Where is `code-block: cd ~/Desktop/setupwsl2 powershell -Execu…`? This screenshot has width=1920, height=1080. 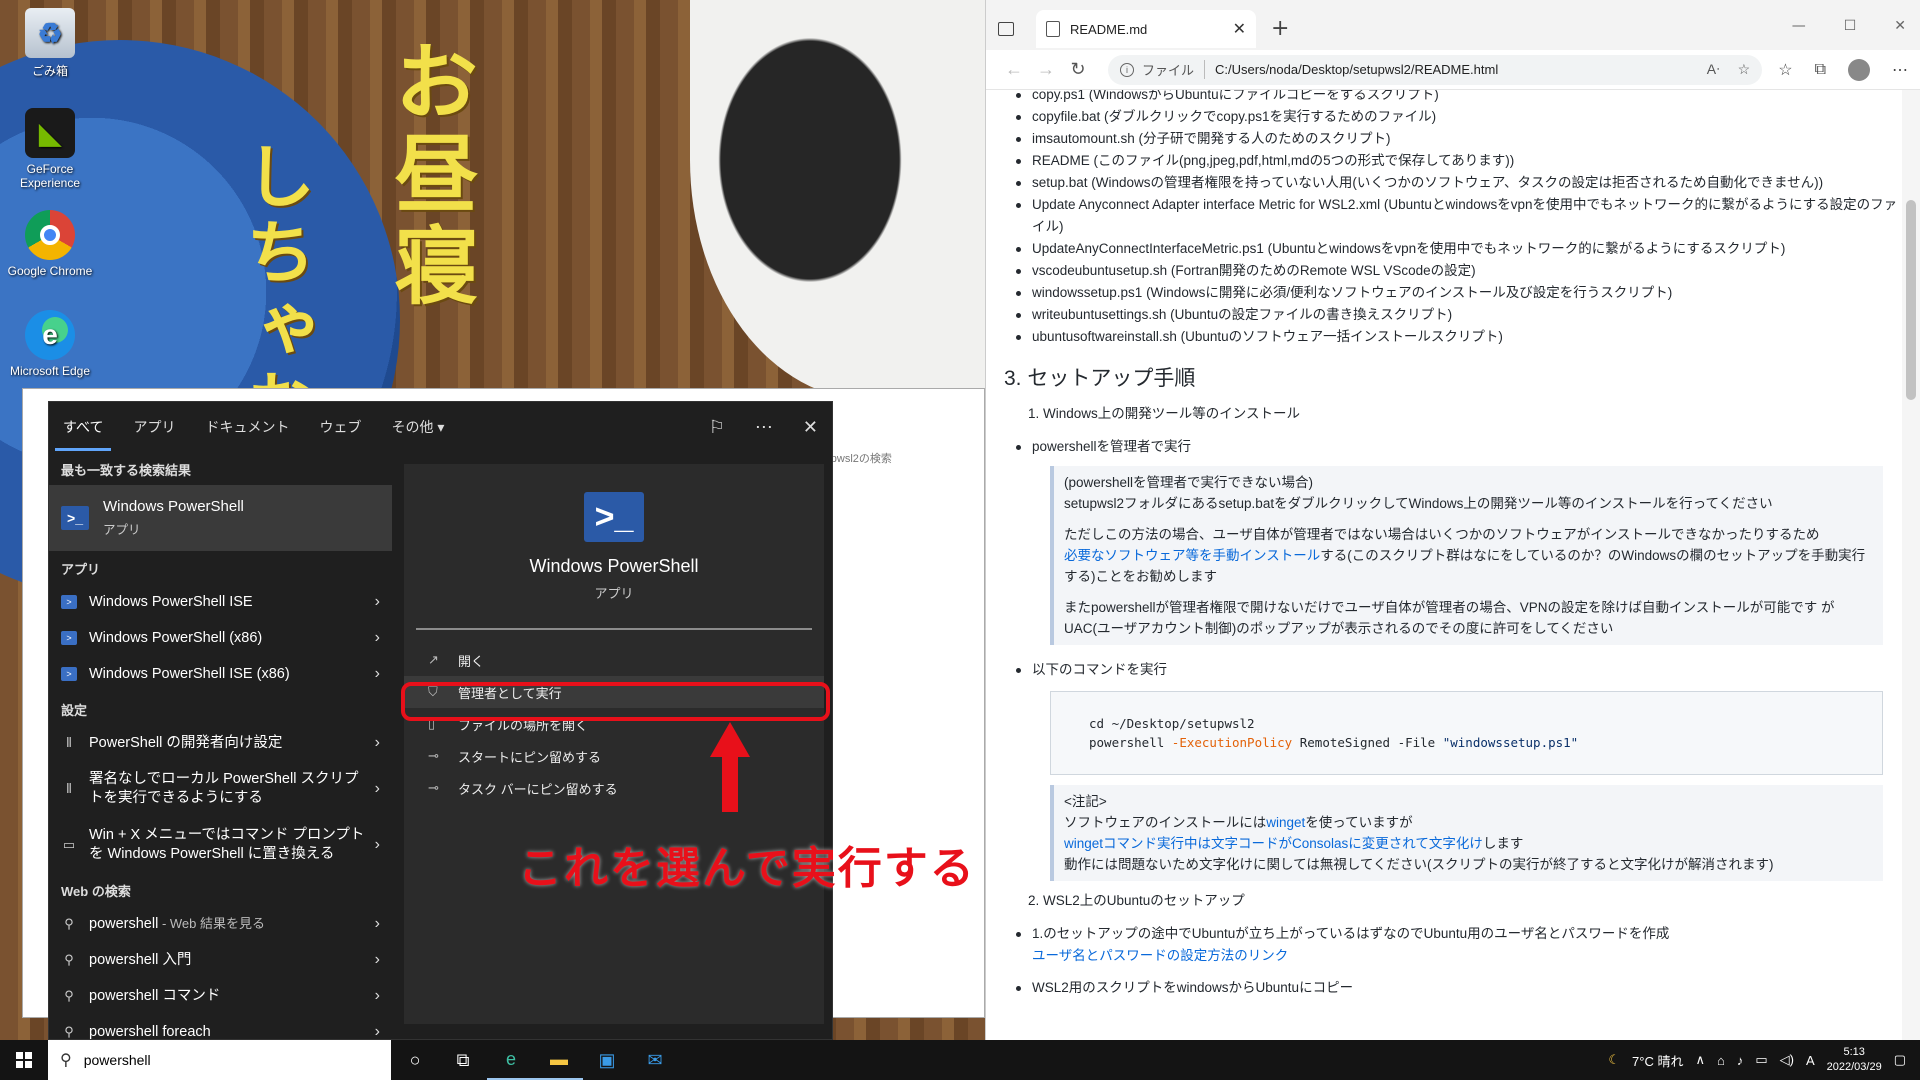
code-block: cd ~/Desktop/setupwsl2 powershell -Execu… is located at coordinates (1466, 733).